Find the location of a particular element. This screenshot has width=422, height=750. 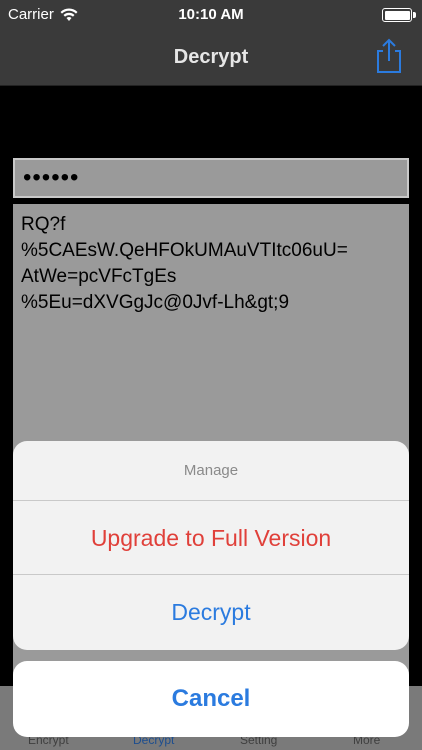

decrypt-button: Decrypt is located at coordinates (211, 612).